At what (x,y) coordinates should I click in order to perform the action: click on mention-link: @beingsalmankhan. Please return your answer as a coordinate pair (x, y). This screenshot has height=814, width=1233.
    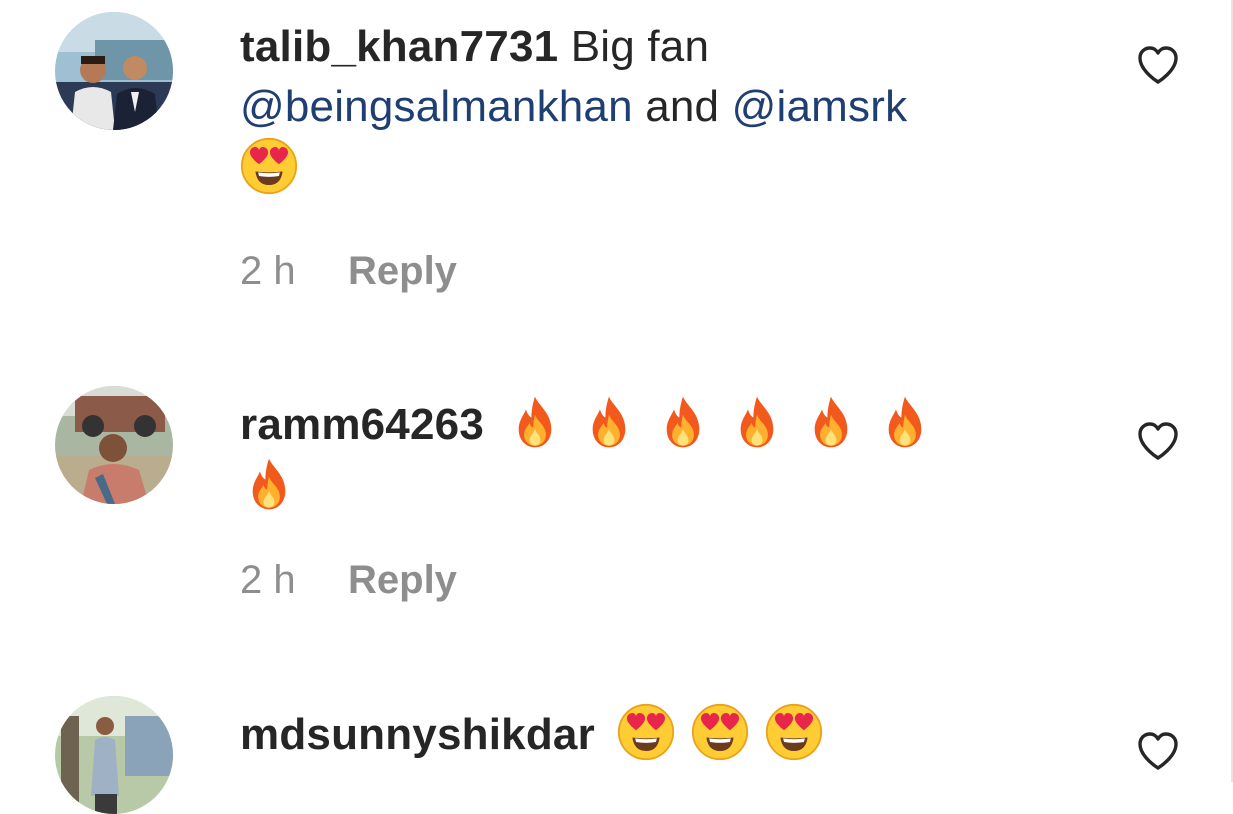
    Looking at the image, I should click on (436, 106).